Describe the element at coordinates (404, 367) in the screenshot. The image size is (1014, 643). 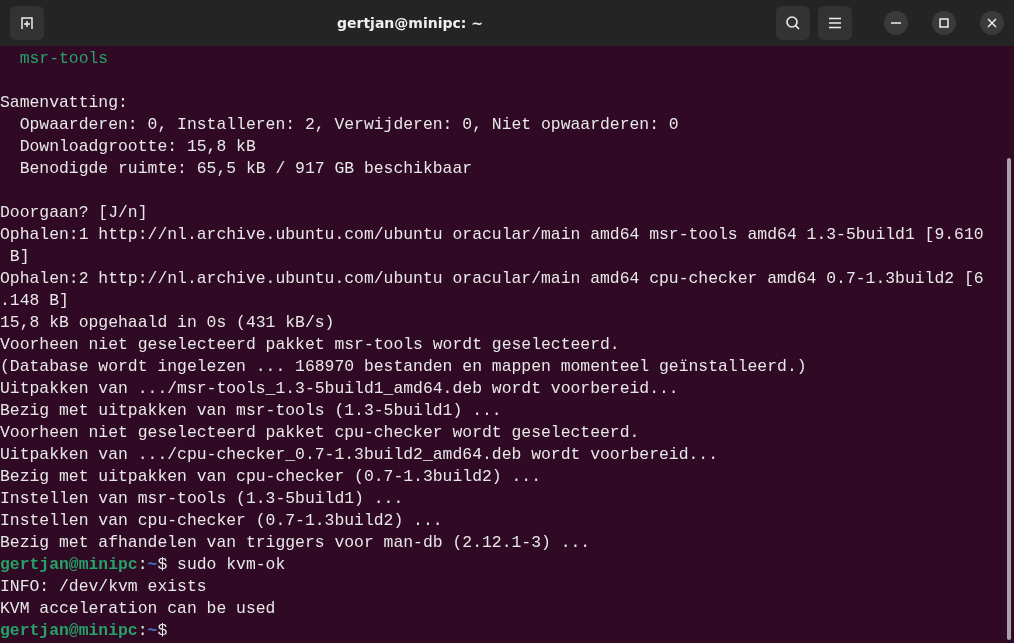
I see `terminal-line: (Database wordt ingelezen ... 168970 bestanden en mappen momenteel geïnstalleerd.)` at that location.